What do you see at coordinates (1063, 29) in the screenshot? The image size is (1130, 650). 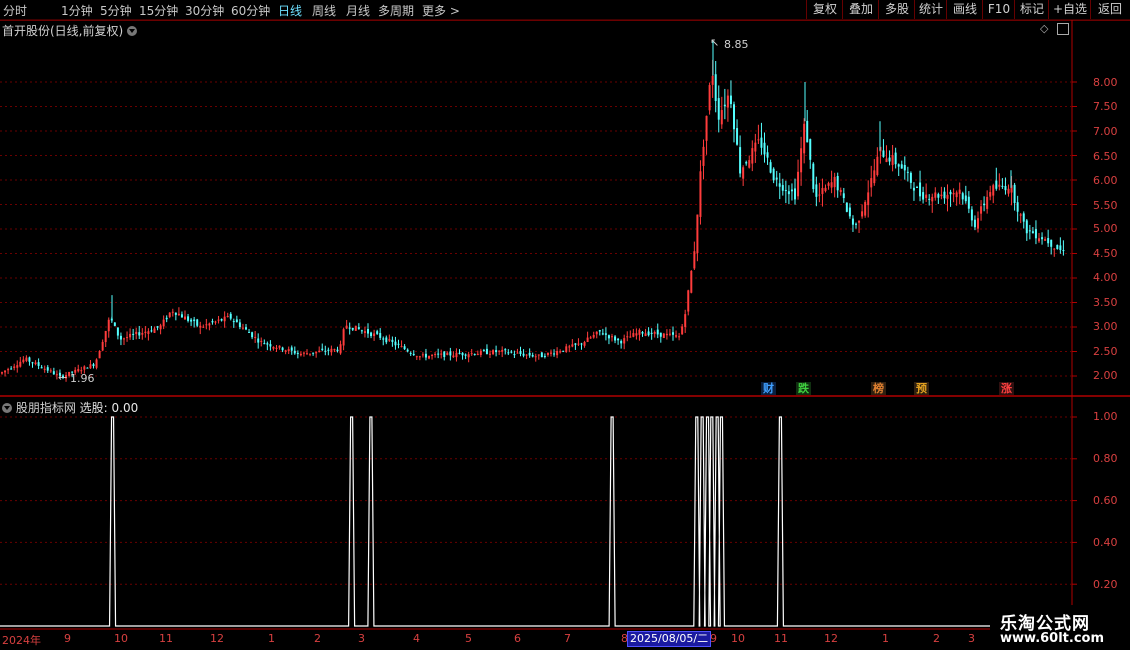 I see `panel-toggle-icon` at bounding box center [1063, 29].